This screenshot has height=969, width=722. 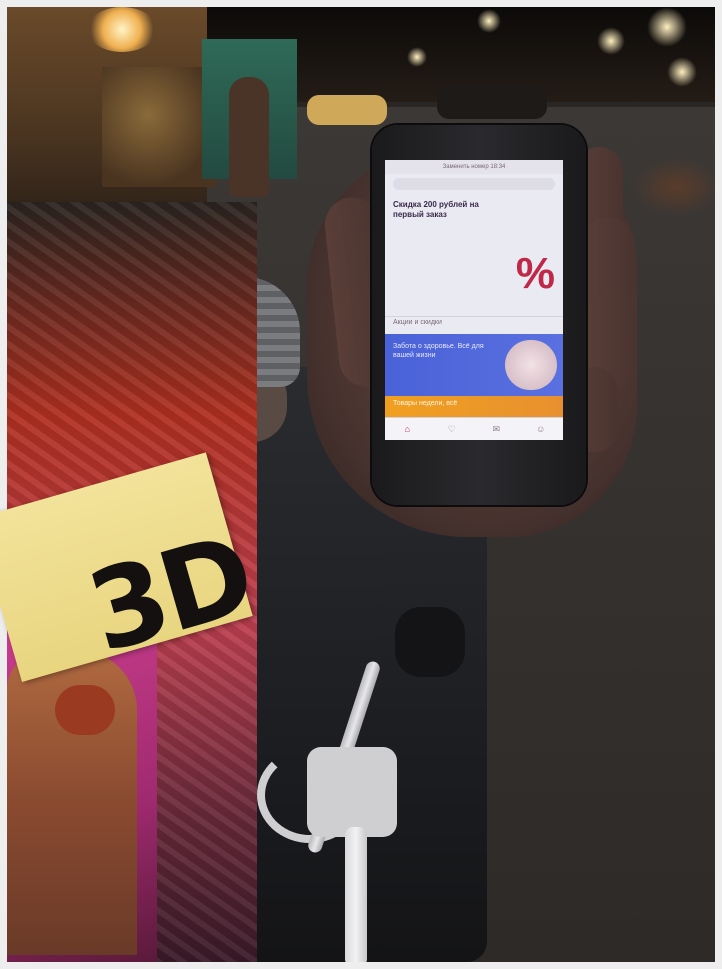 I want to click on kiosk-window, so click(x=159, y=127).